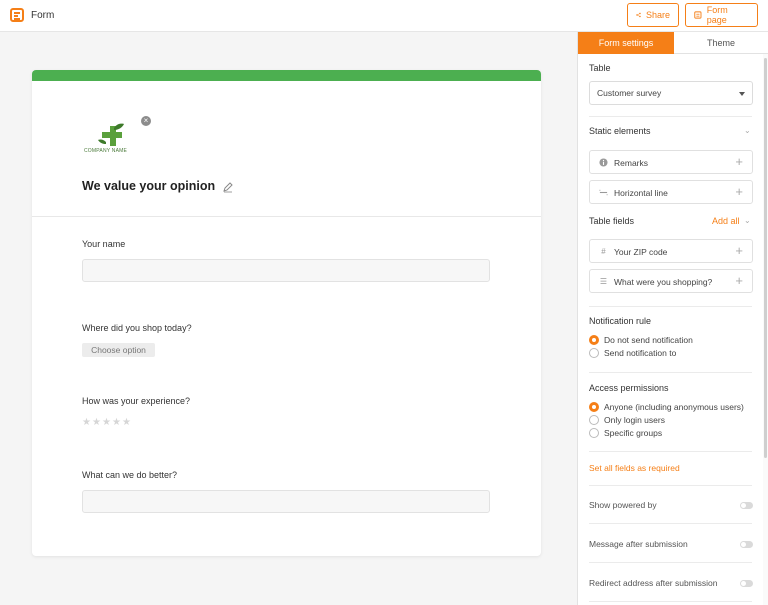 The height and width of the screenshot is (605, 768). I want to click on list-icon: ☰, so click(603, 281).